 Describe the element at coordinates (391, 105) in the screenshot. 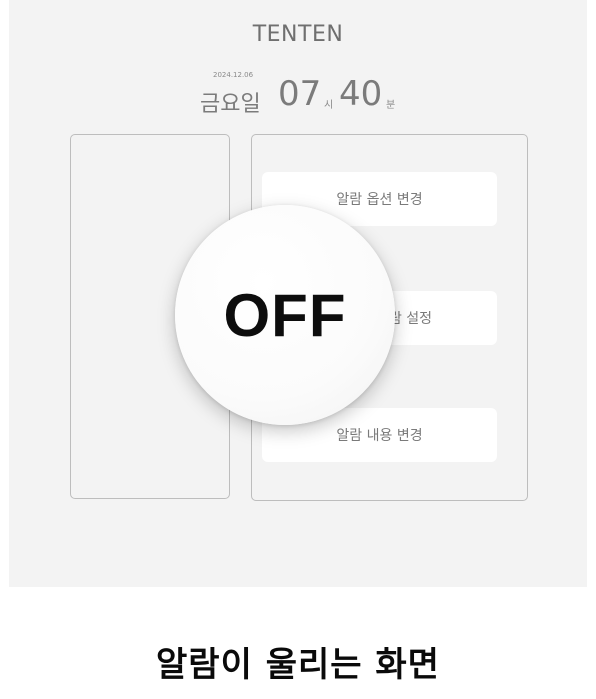

I see `minute-unit: 분` at that location.